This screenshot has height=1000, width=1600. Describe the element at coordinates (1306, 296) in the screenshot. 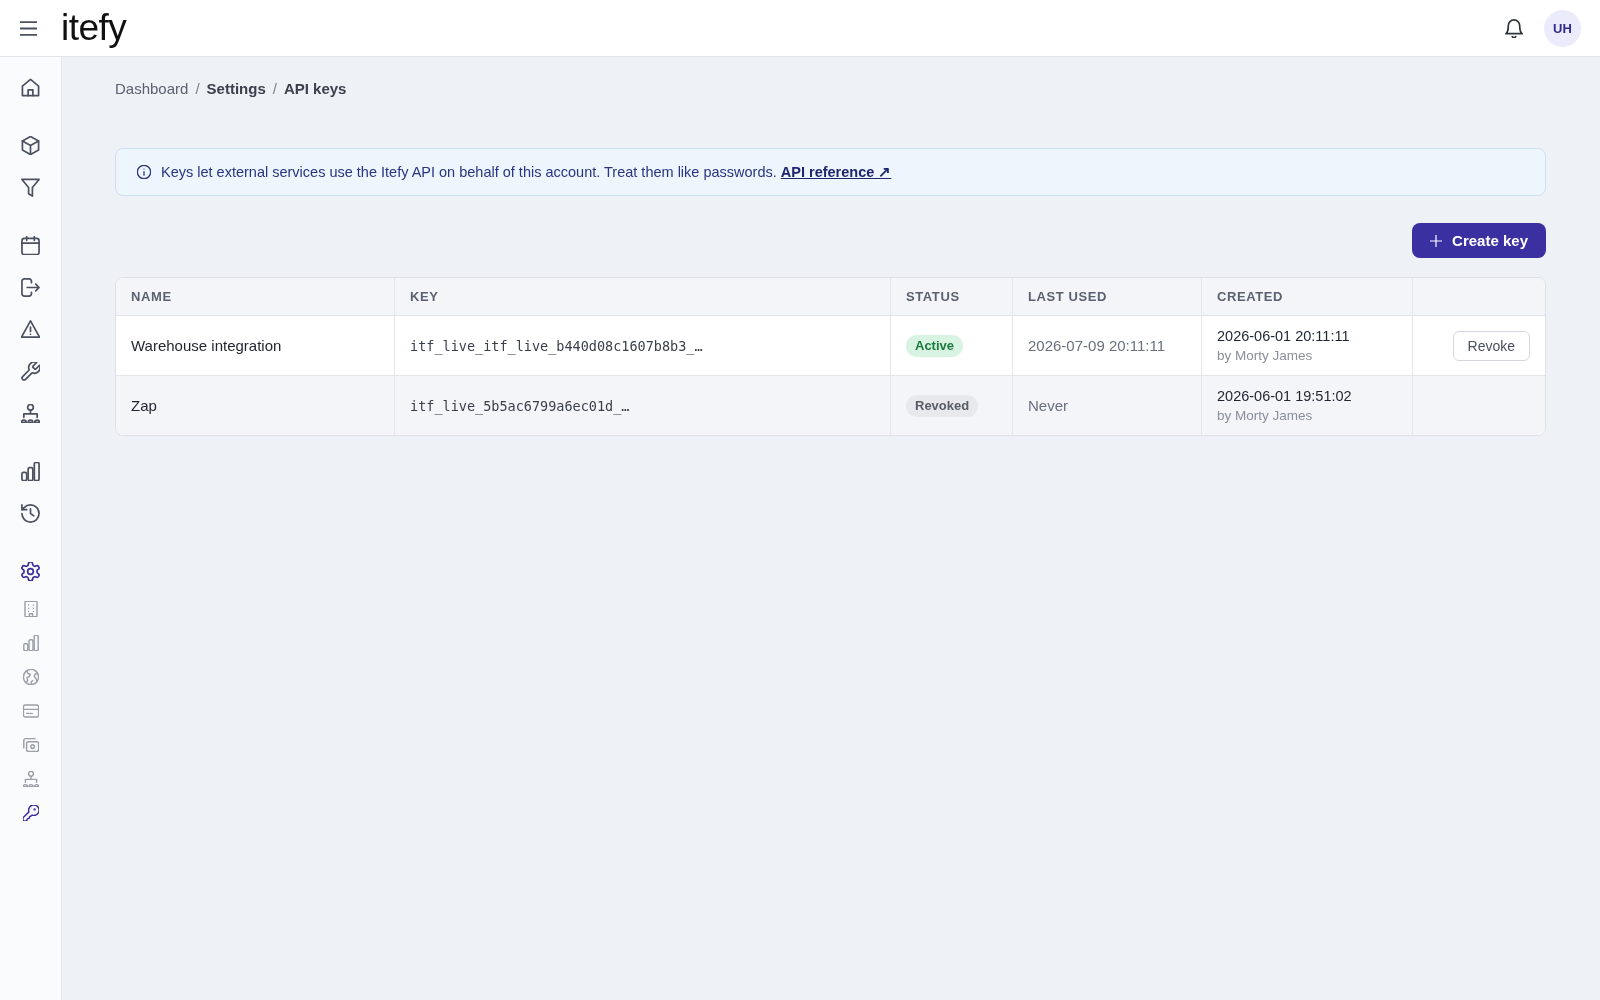

I see `column-header: CREATED` at that location.